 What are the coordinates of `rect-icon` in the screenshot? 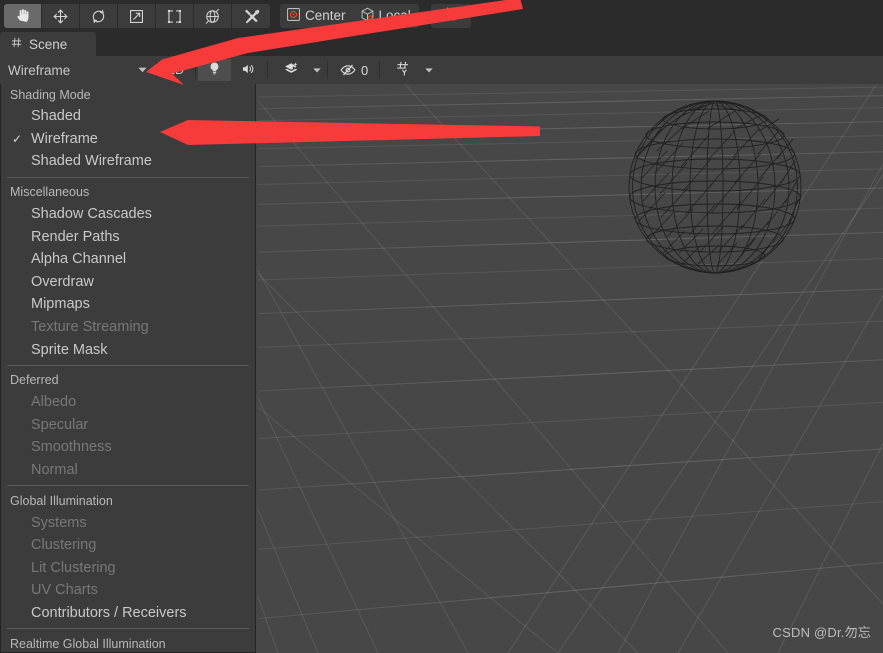 It's located at (174, 16).